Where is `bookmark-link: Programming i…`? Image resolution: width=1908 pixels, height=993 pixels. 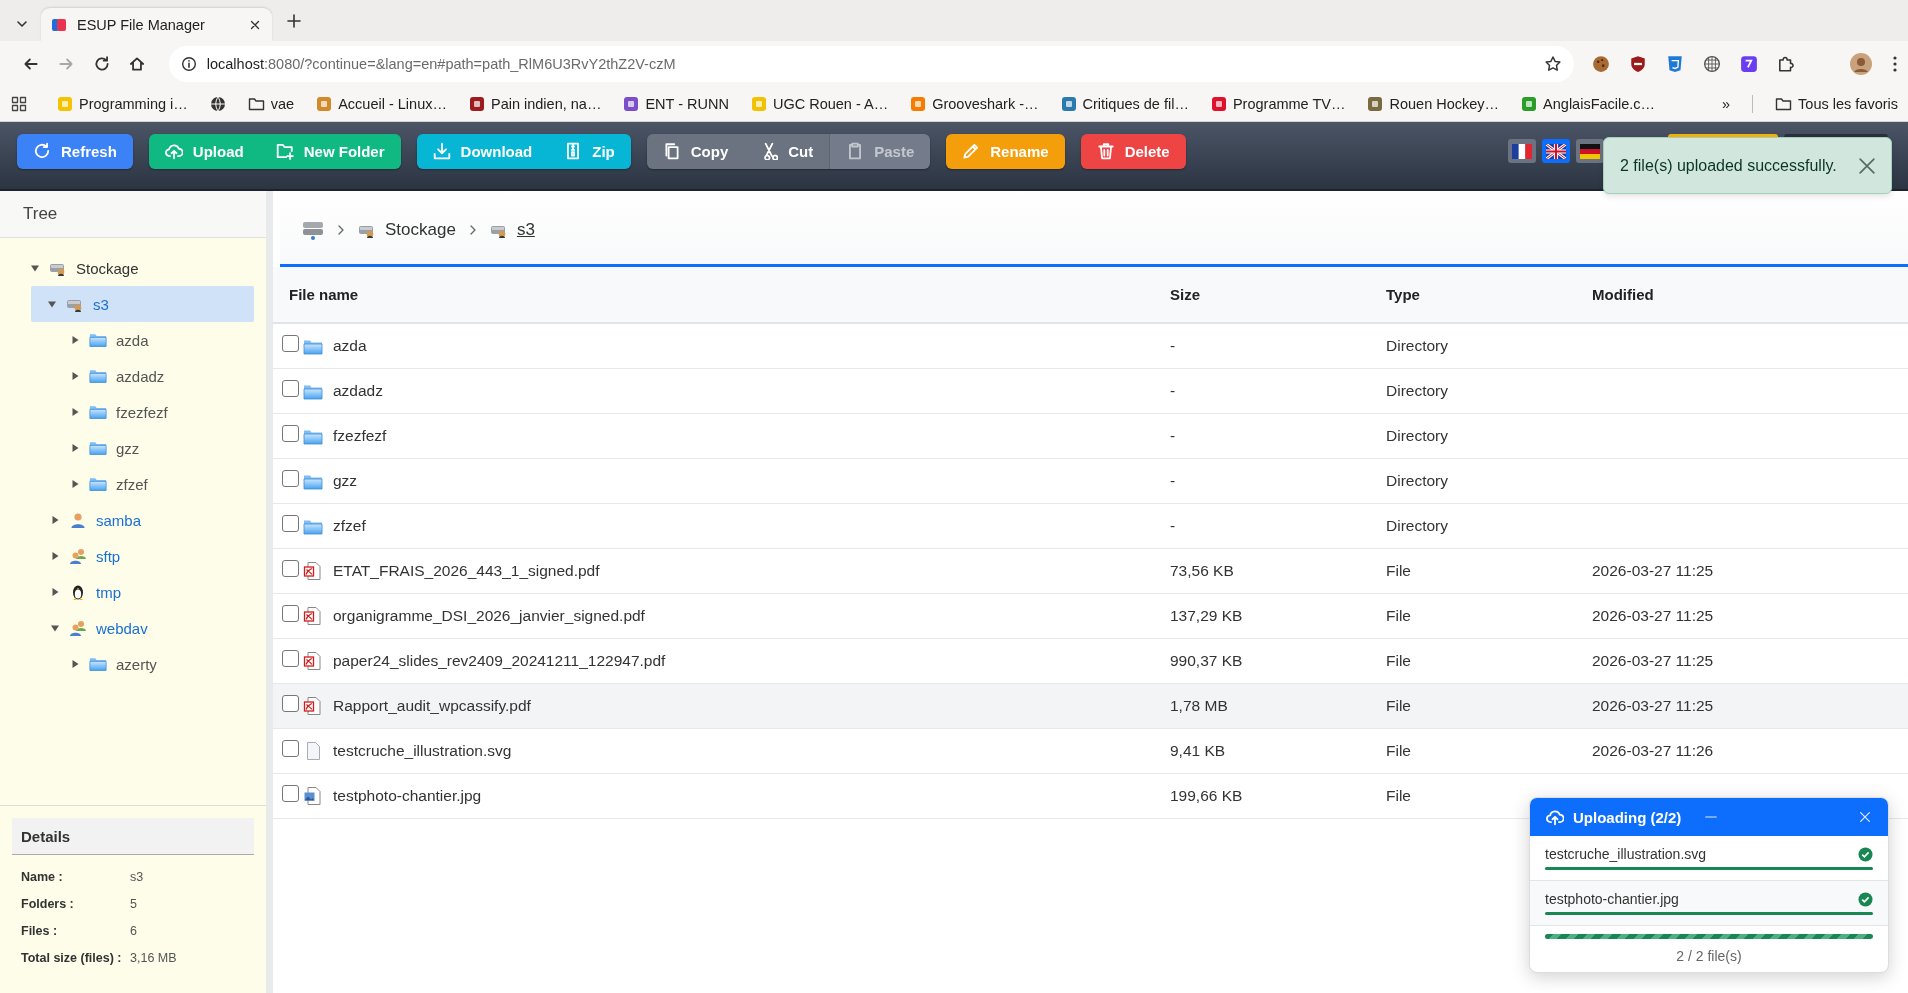 bookmark-link: Programming i… is located at coordinates (122, 104).